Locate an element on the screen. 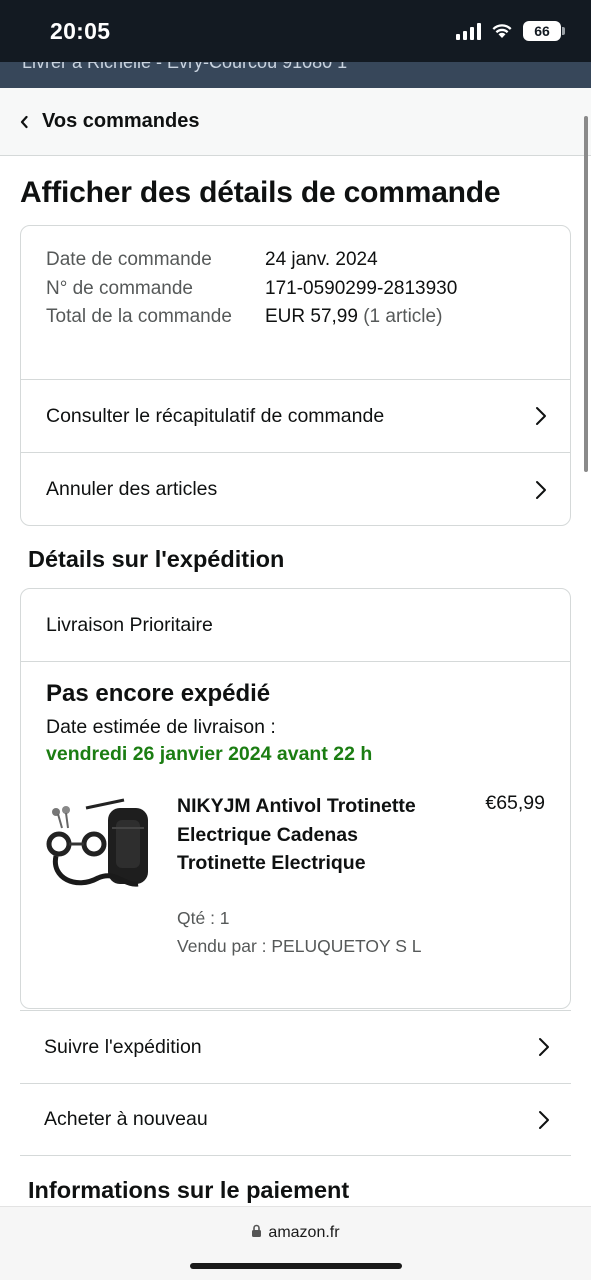 This screenshot has height=1280, width=591. back-to-orders: Vos commandes is located at coordinates (295, 122).